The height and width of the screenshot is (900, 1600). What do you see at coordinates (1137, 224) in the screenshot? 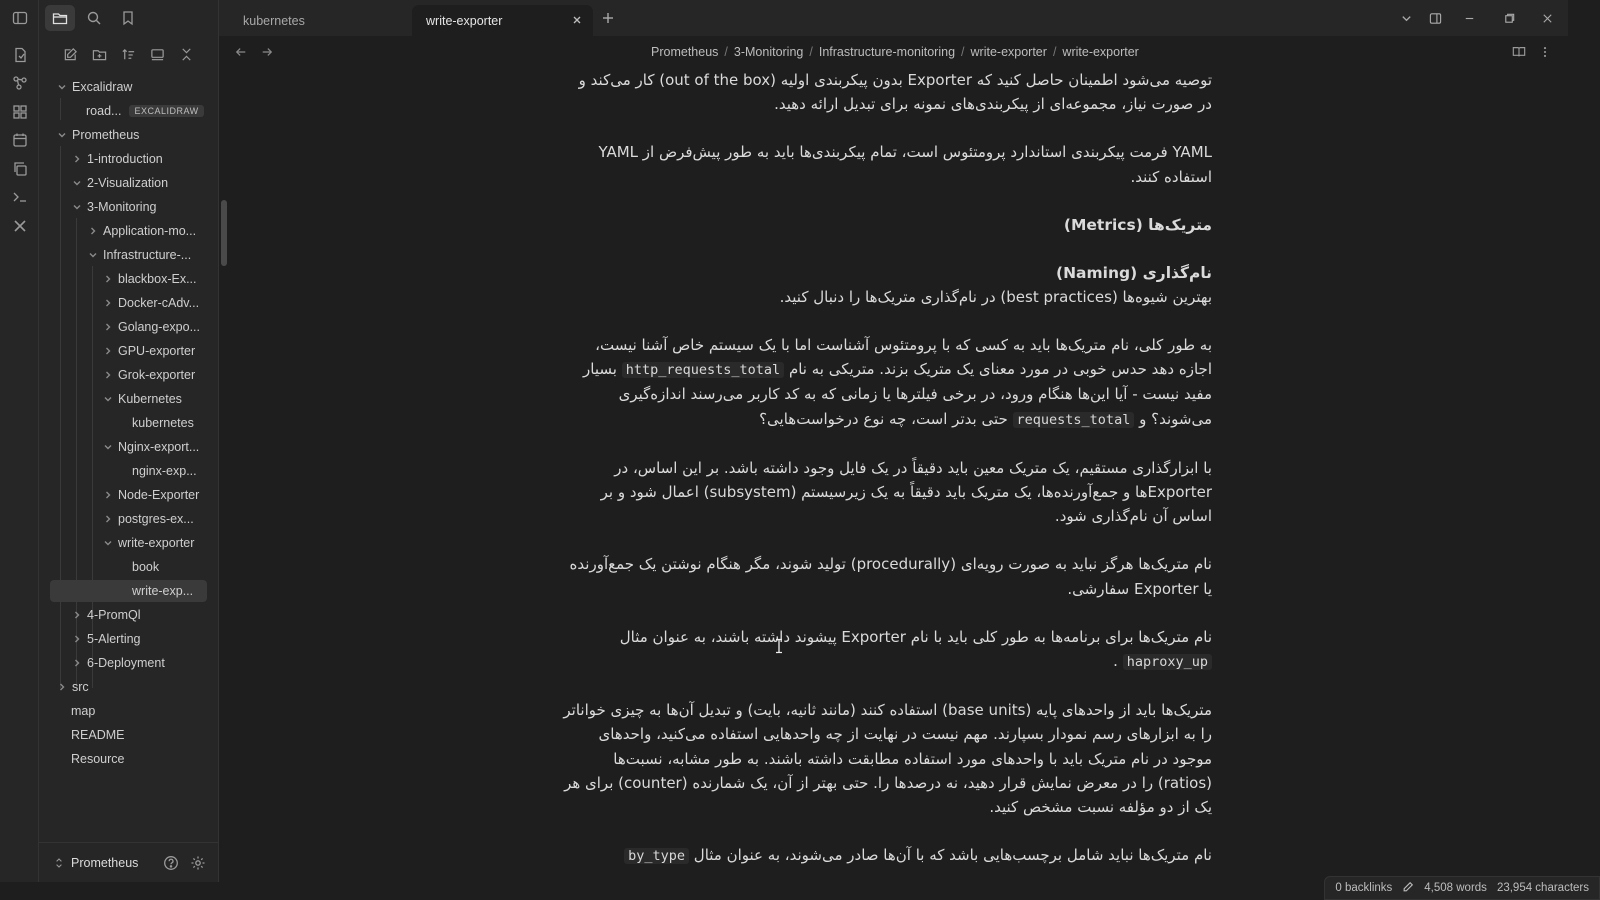
I see `heading-metrics: متریک‌ها (Metrics)` at bounding box center [1137, 224].